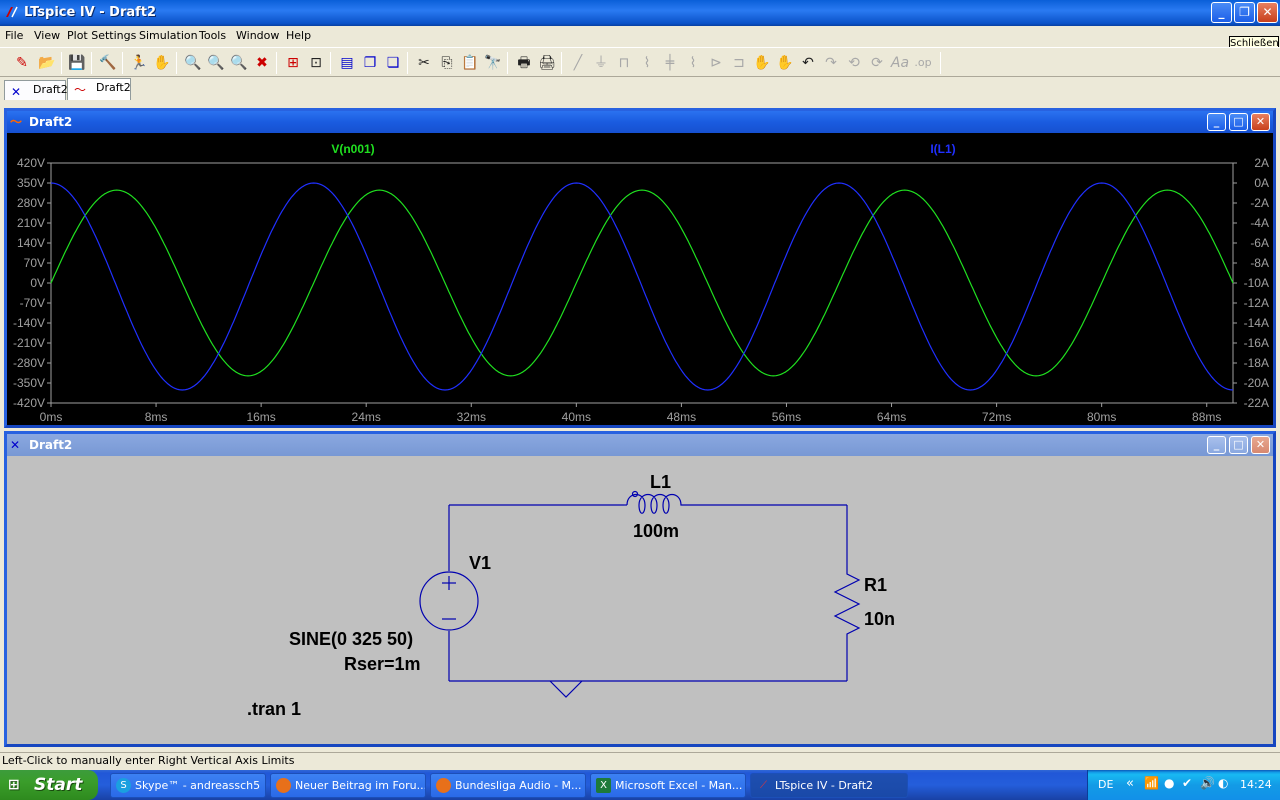 The height and width of the screenshot is (800, 1280). I want to click on diode-icon: ⊳, so click(716, 63).